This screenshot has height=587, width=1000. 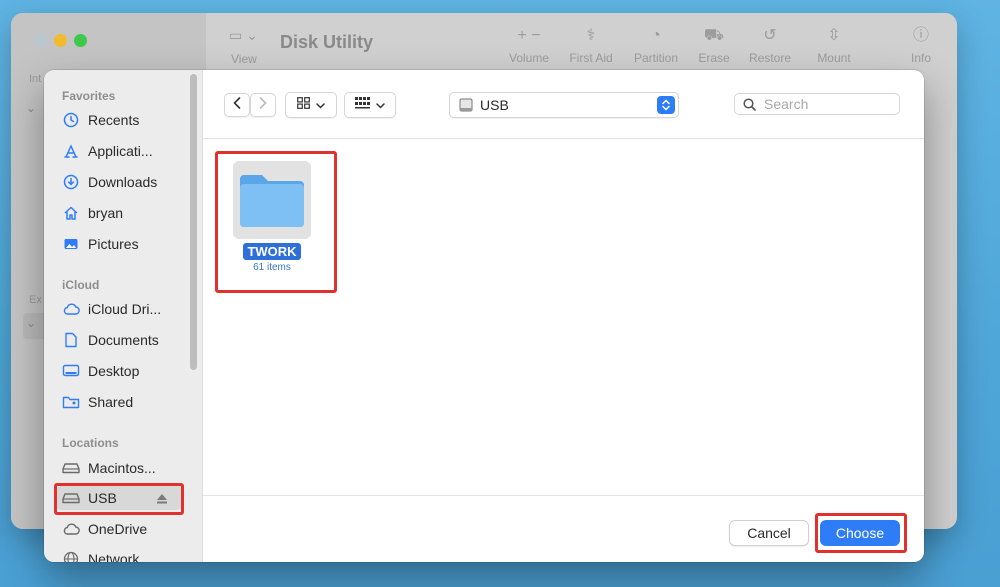 I want to click on group-grid-icon, so click(x=362, y=105).